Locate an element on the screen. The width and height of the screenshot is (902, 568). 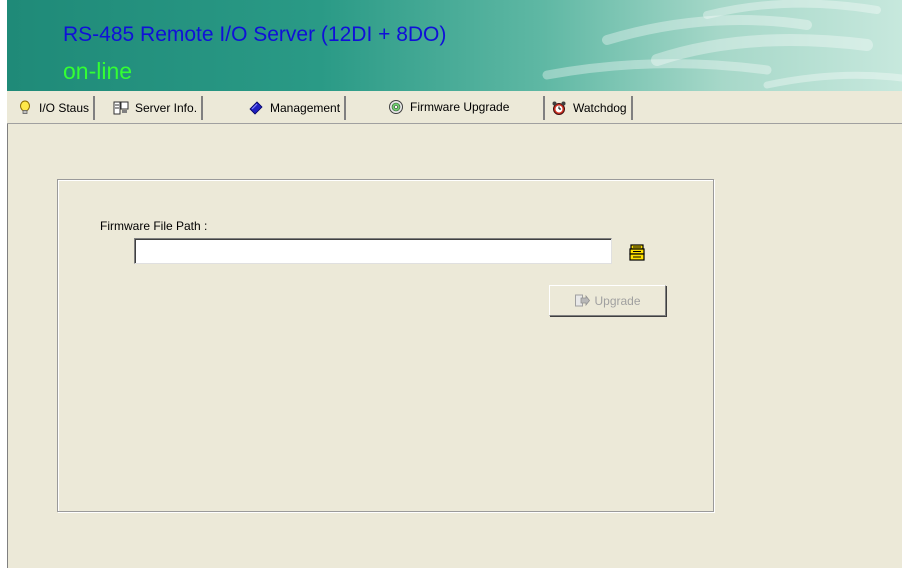
firmware-path-input is located at coordinates (373, 251).